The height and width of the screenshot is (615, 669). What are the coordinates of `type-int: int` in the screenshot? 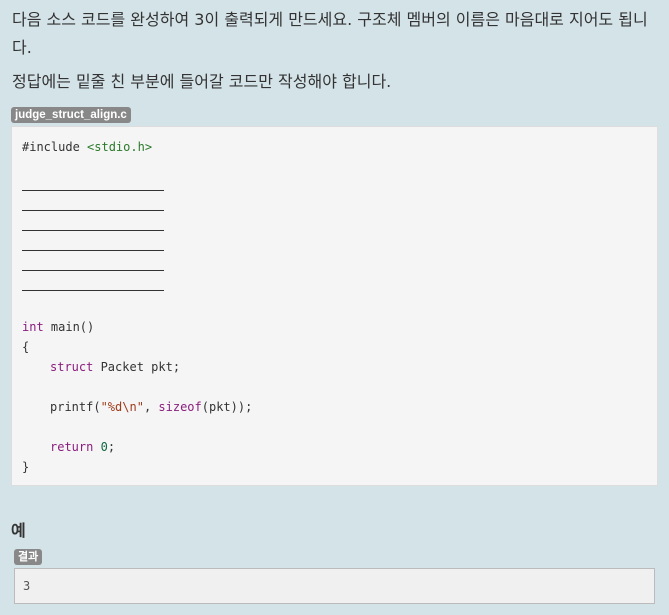 It's located at (33, 327).